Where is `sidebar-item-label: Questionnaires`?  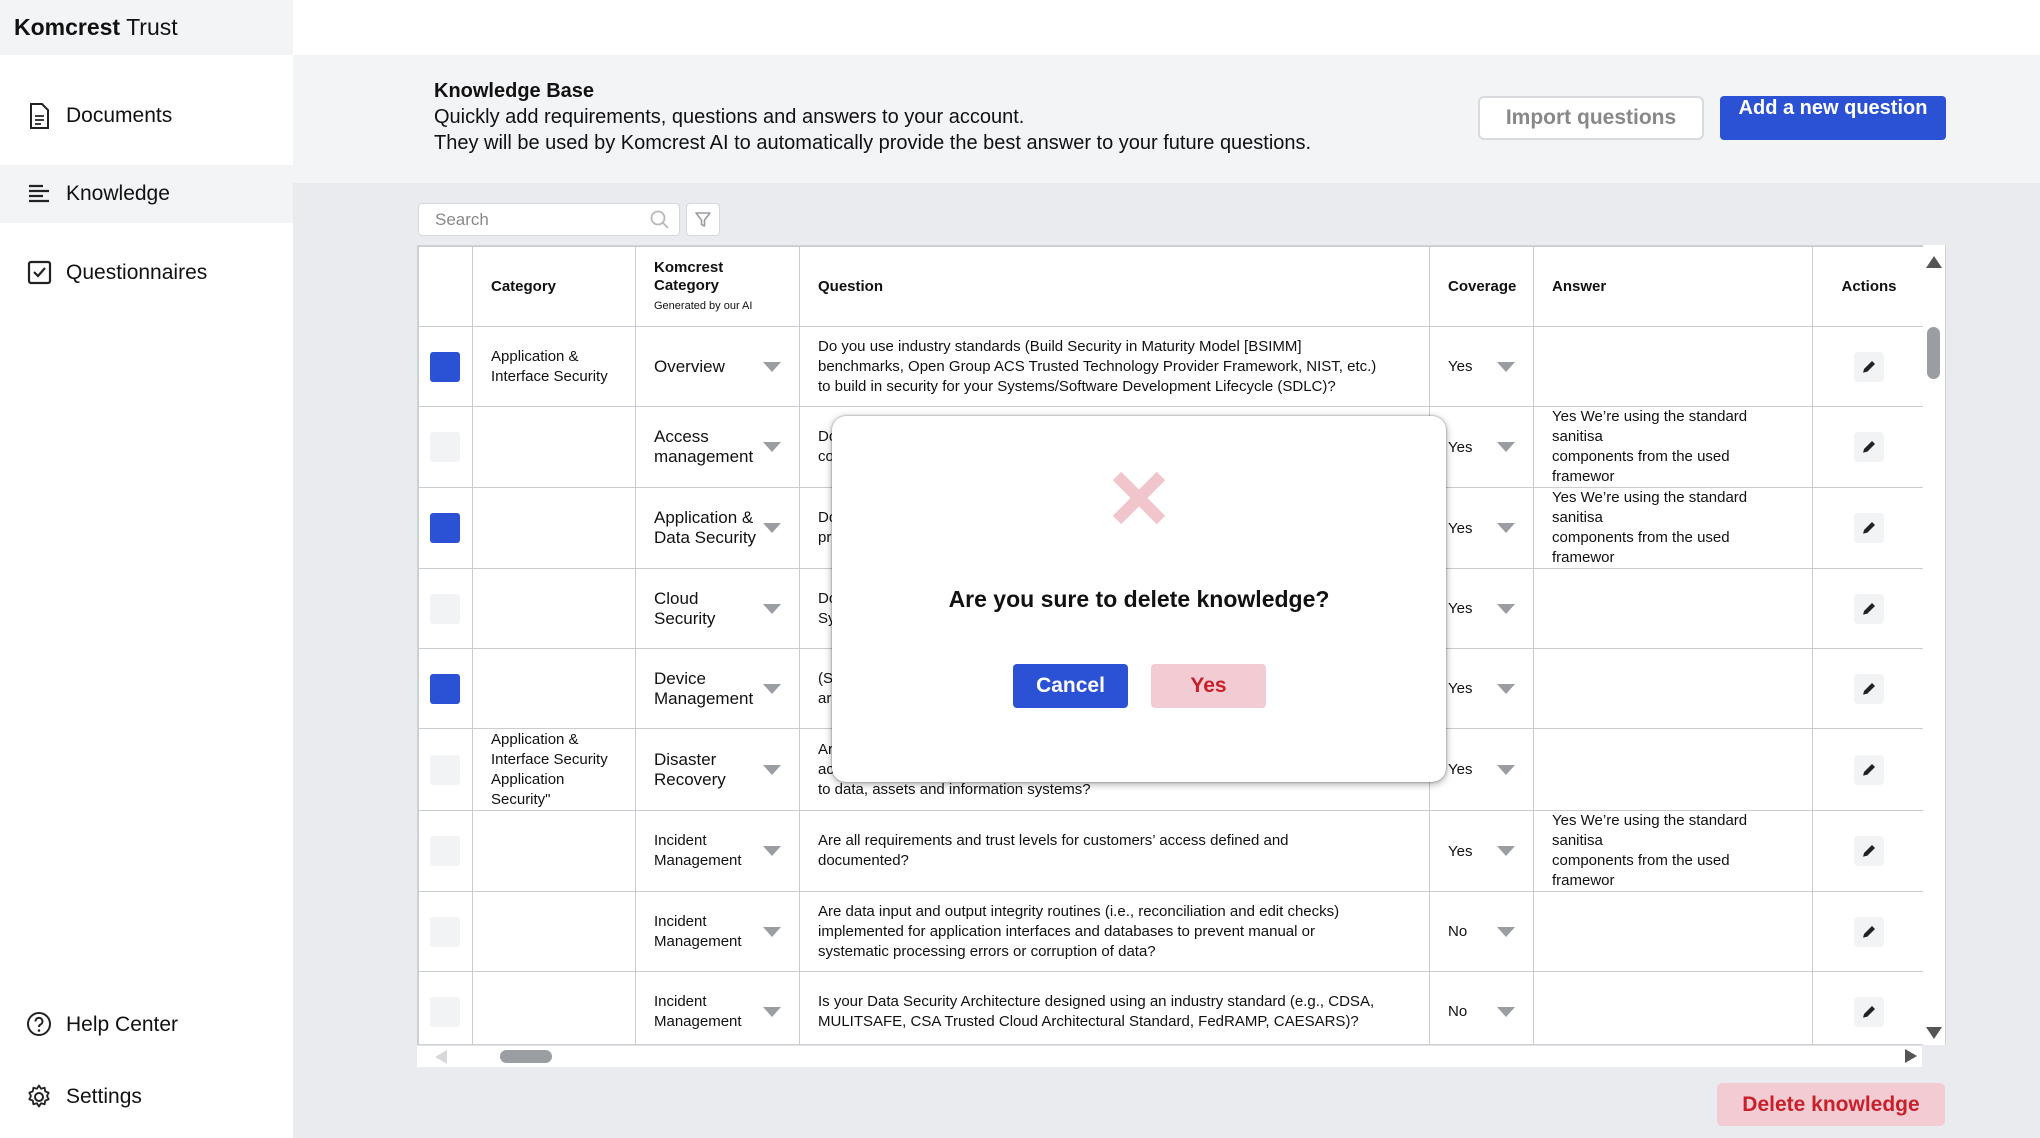 sidebar-item-label: Questionnaires is located at coordinates (137, 272).